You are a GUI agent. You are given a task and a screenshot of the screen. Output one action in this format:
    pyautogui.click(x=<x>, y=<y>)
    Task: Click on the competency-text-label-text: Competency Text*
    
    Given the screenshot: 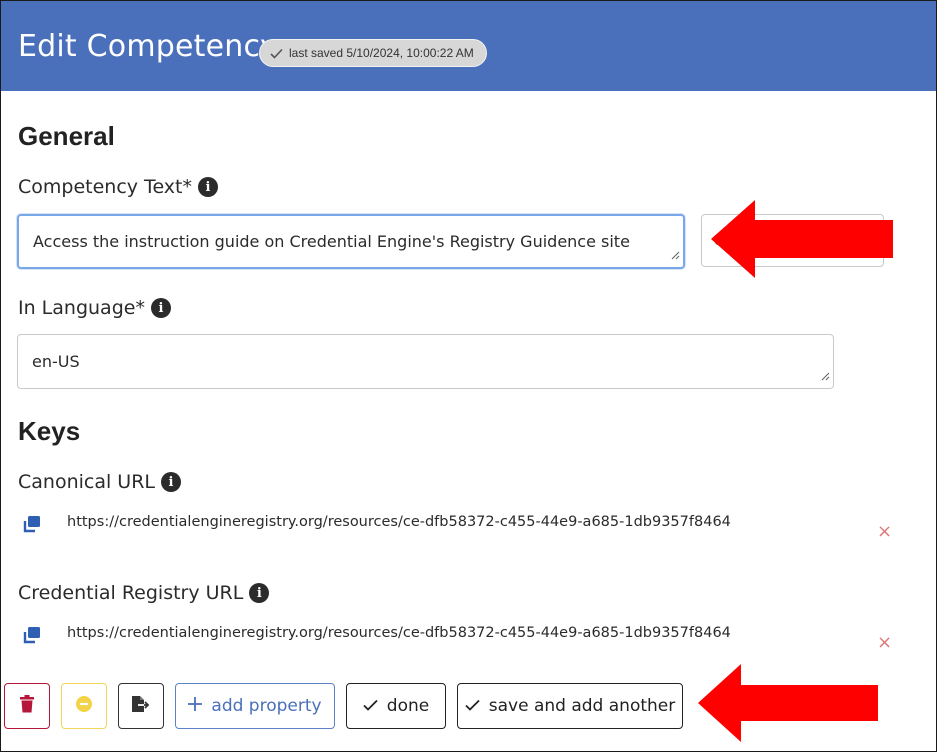 What is the action you would take?
    pyautogui.click(x=105, y=187)
    